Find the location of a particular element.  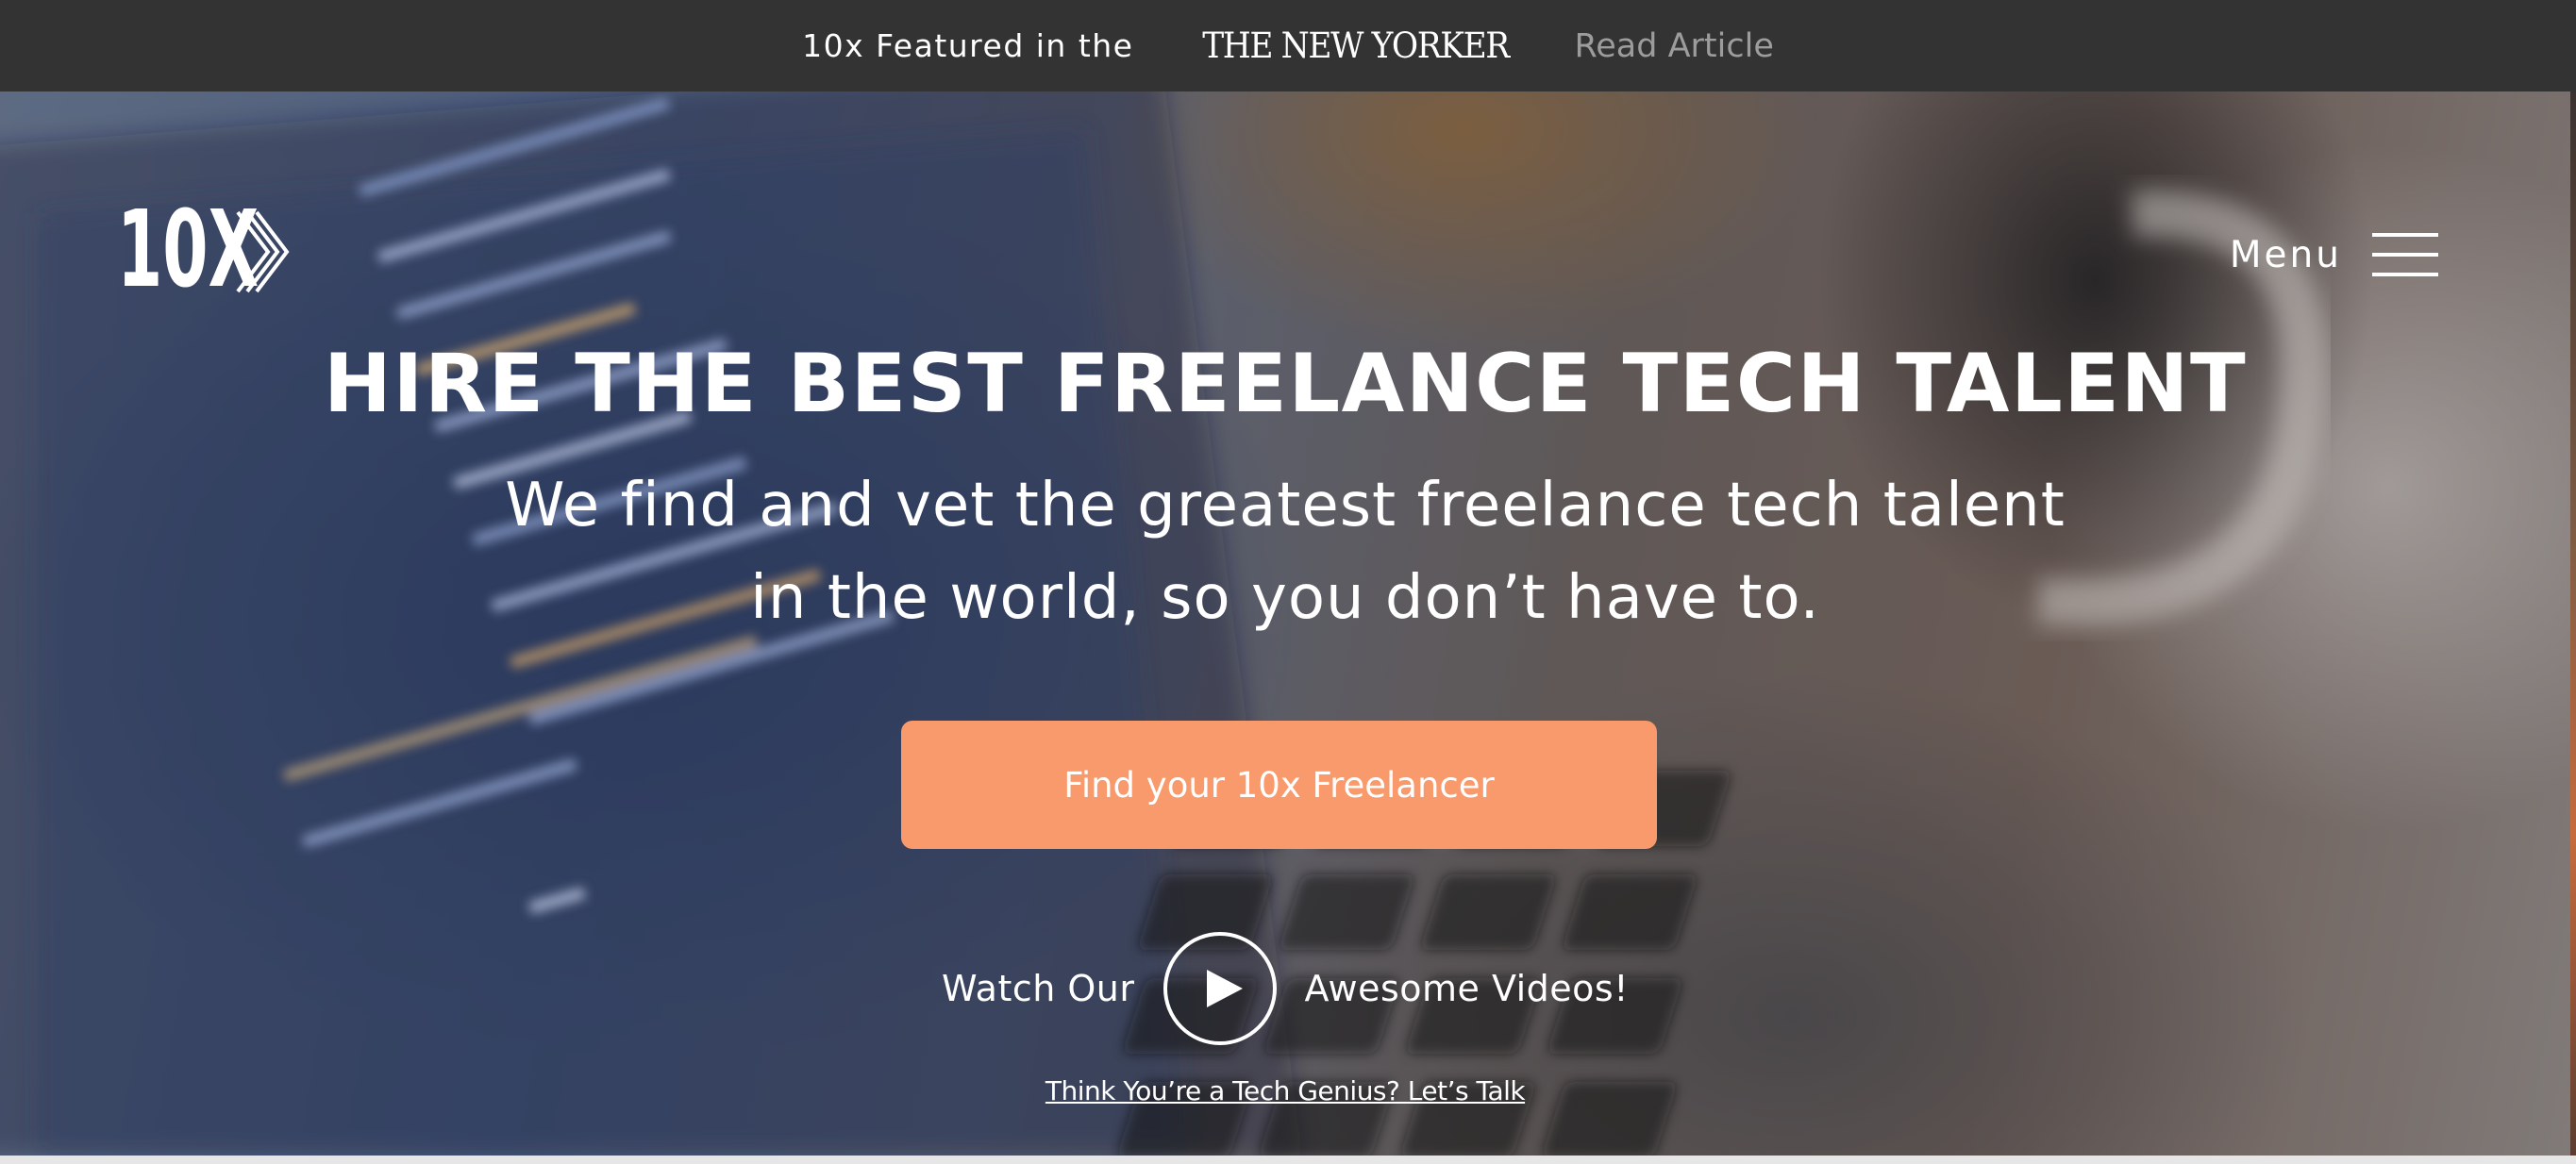

menu-button: Menu is located at coordinates (2334, 254).